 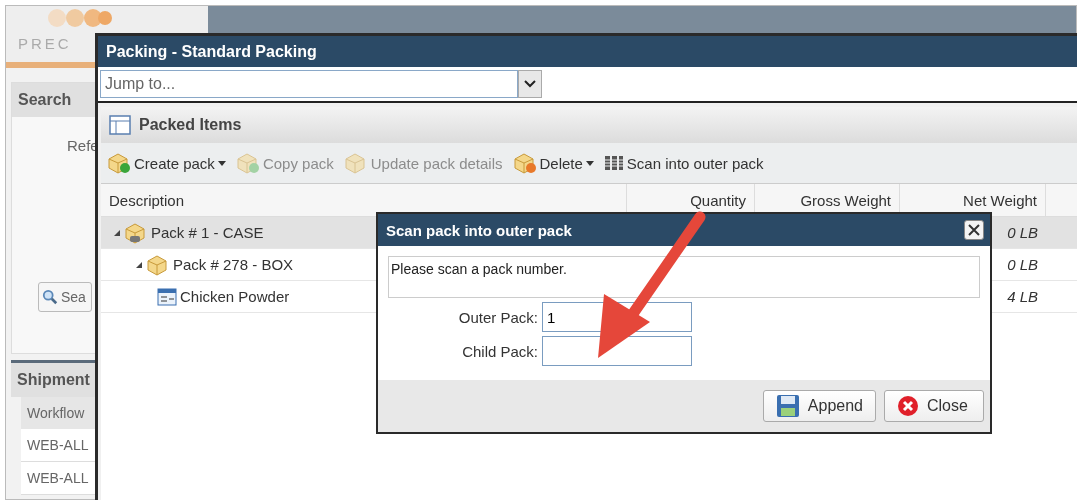 What do you see at coordinates (55, 100) in the screenshot?
I see `panel-title: Search` at bounding box center [55, 100].